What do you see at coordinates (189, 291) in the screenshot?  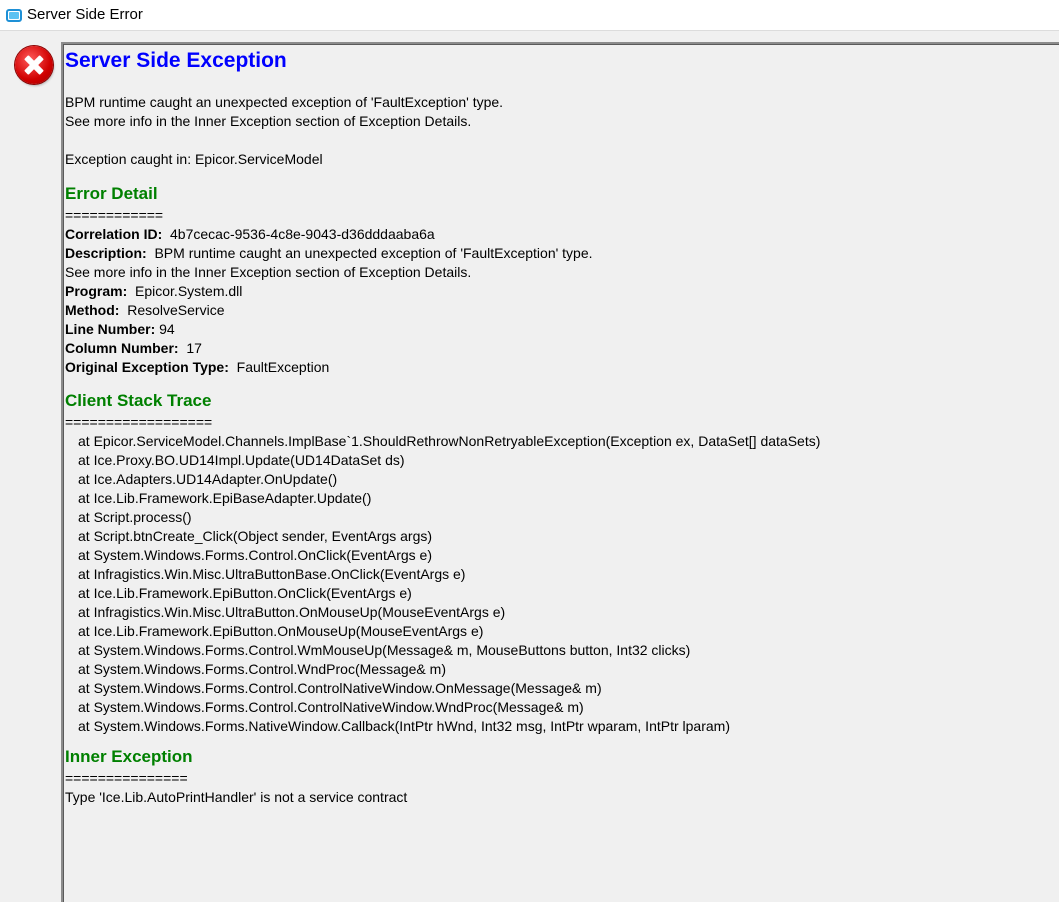 I see `value: Epicor.System.dll` at bounding box center [189, 291].